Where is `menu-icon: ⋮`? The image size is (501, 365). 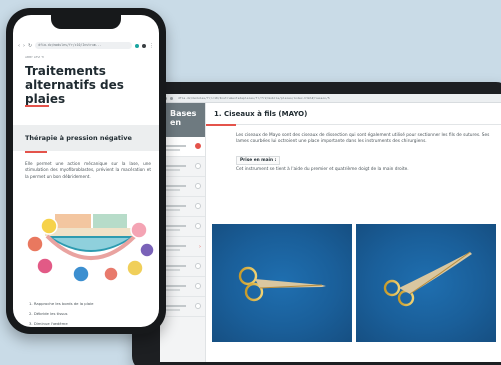 menu-icon: ⋮ is located at coordinates (151, 46).